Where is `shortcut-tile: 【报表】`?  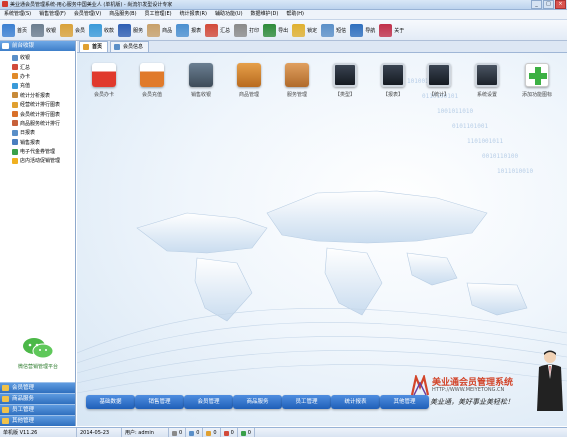
shortcut-tile: 【报表】 is located at coordinates (393, 80).